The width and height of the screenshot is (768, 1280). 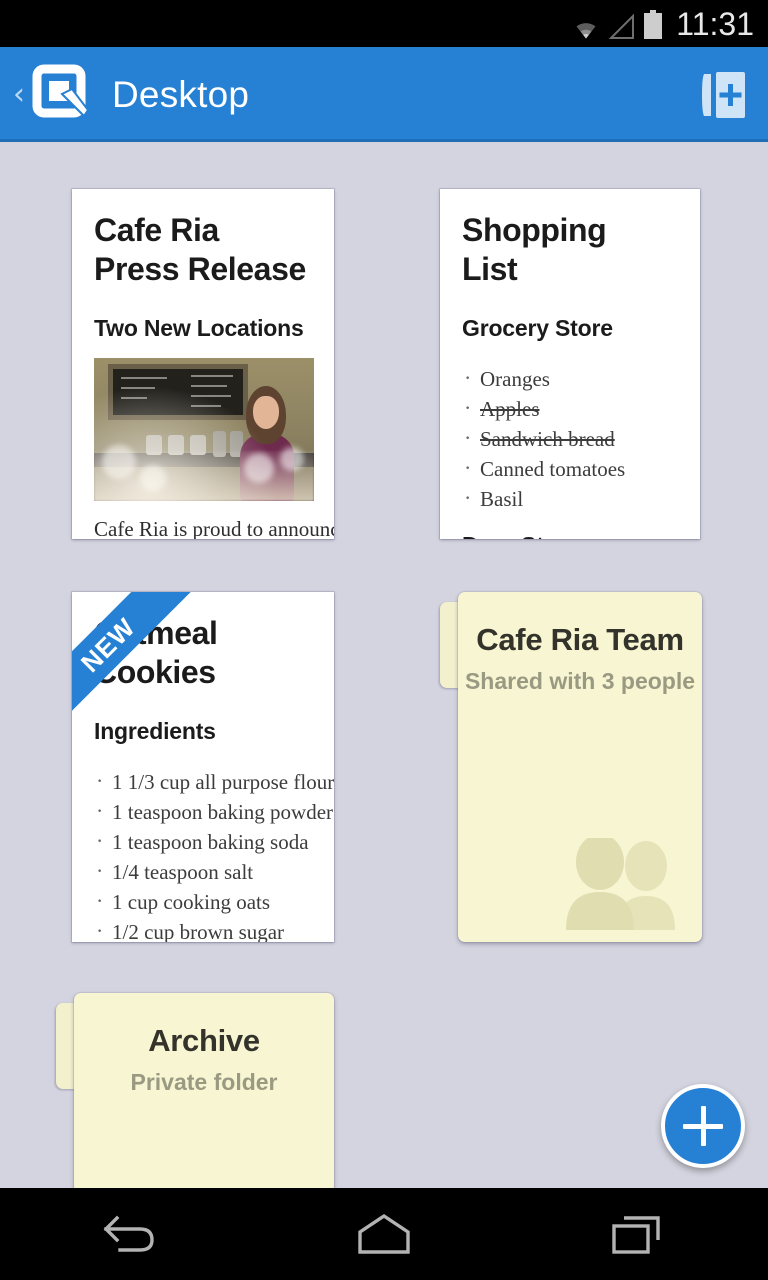 I want to click on list-item: Sandwich bread, so click(x=570, y=438).